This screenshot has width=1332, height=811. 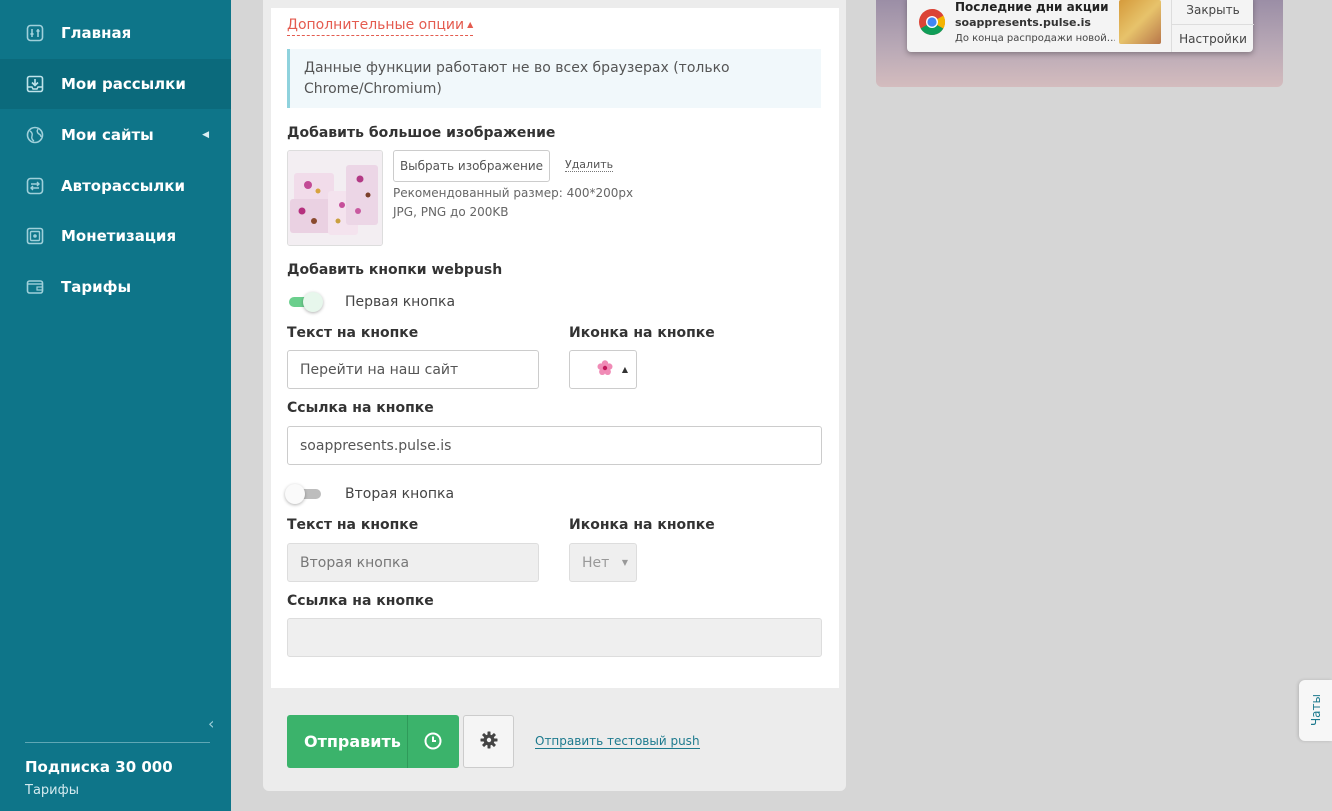 I want to click on money-icon, so click(x=35, y=236).